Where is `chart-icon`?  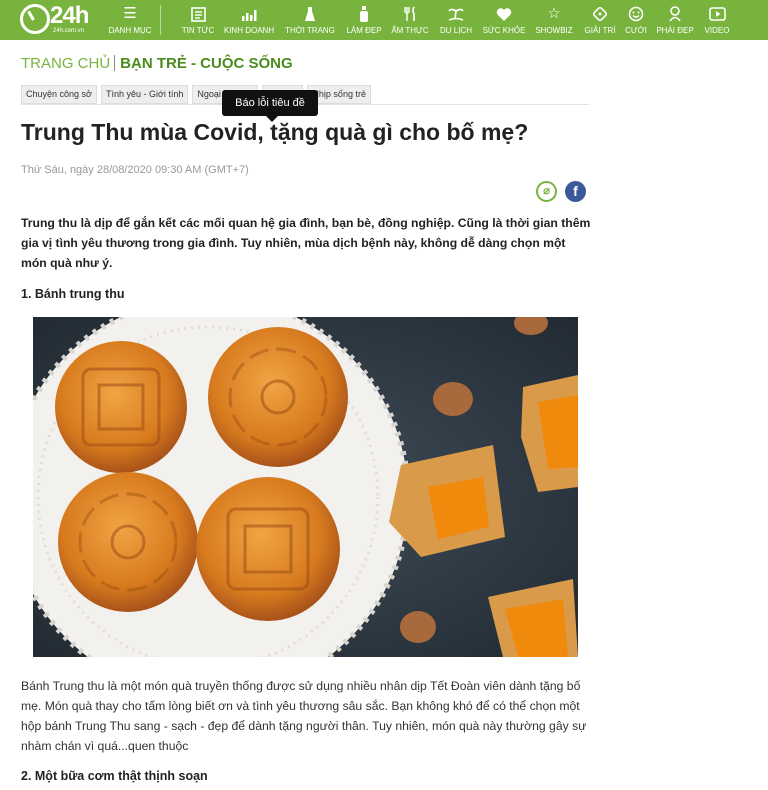 chart-icon is located at coordinates (249, 14).